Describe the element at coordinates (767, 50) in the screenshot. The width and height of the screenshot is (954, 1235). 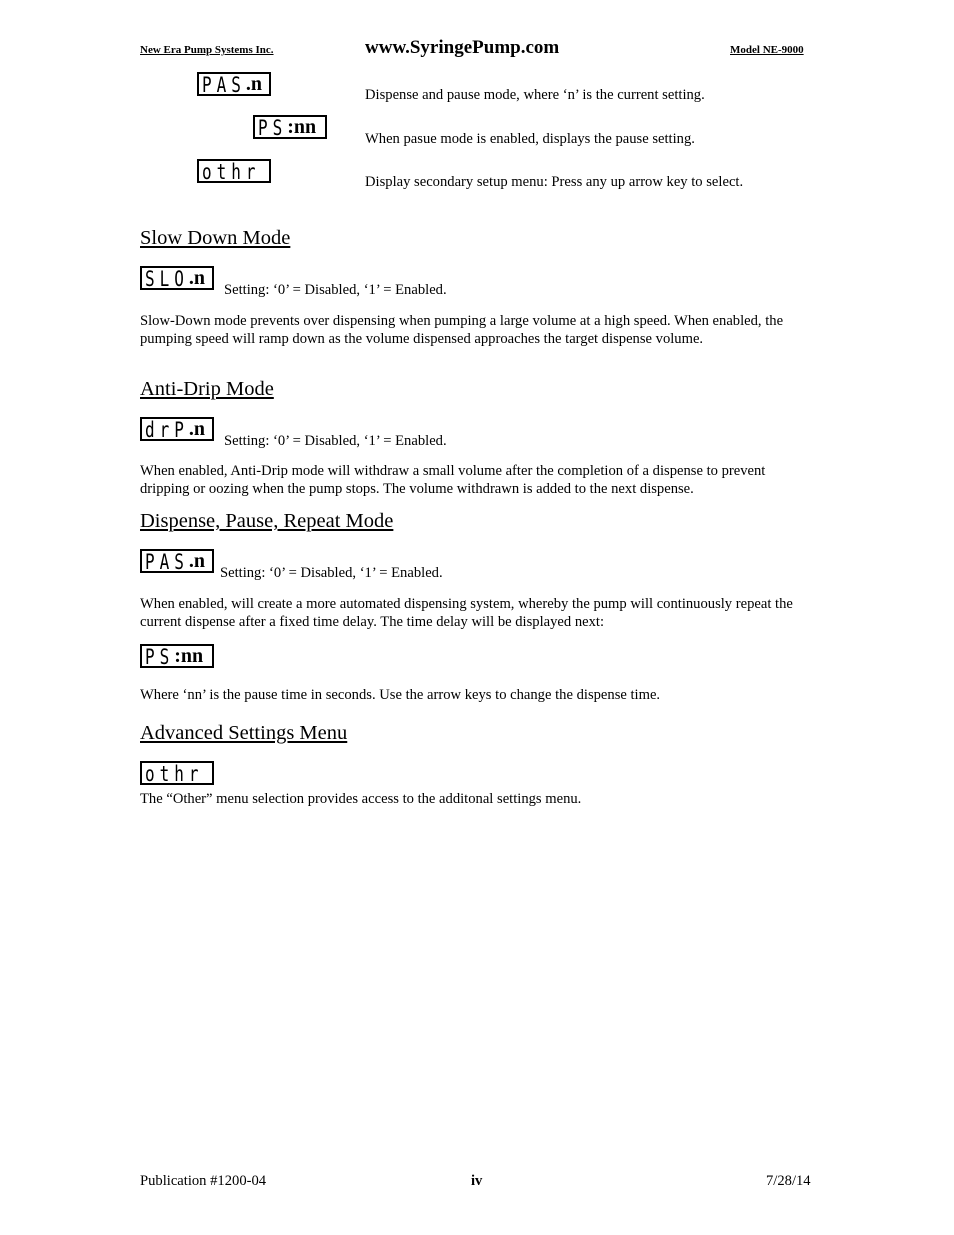
I see `header-model: Model NE-9000` at that location.